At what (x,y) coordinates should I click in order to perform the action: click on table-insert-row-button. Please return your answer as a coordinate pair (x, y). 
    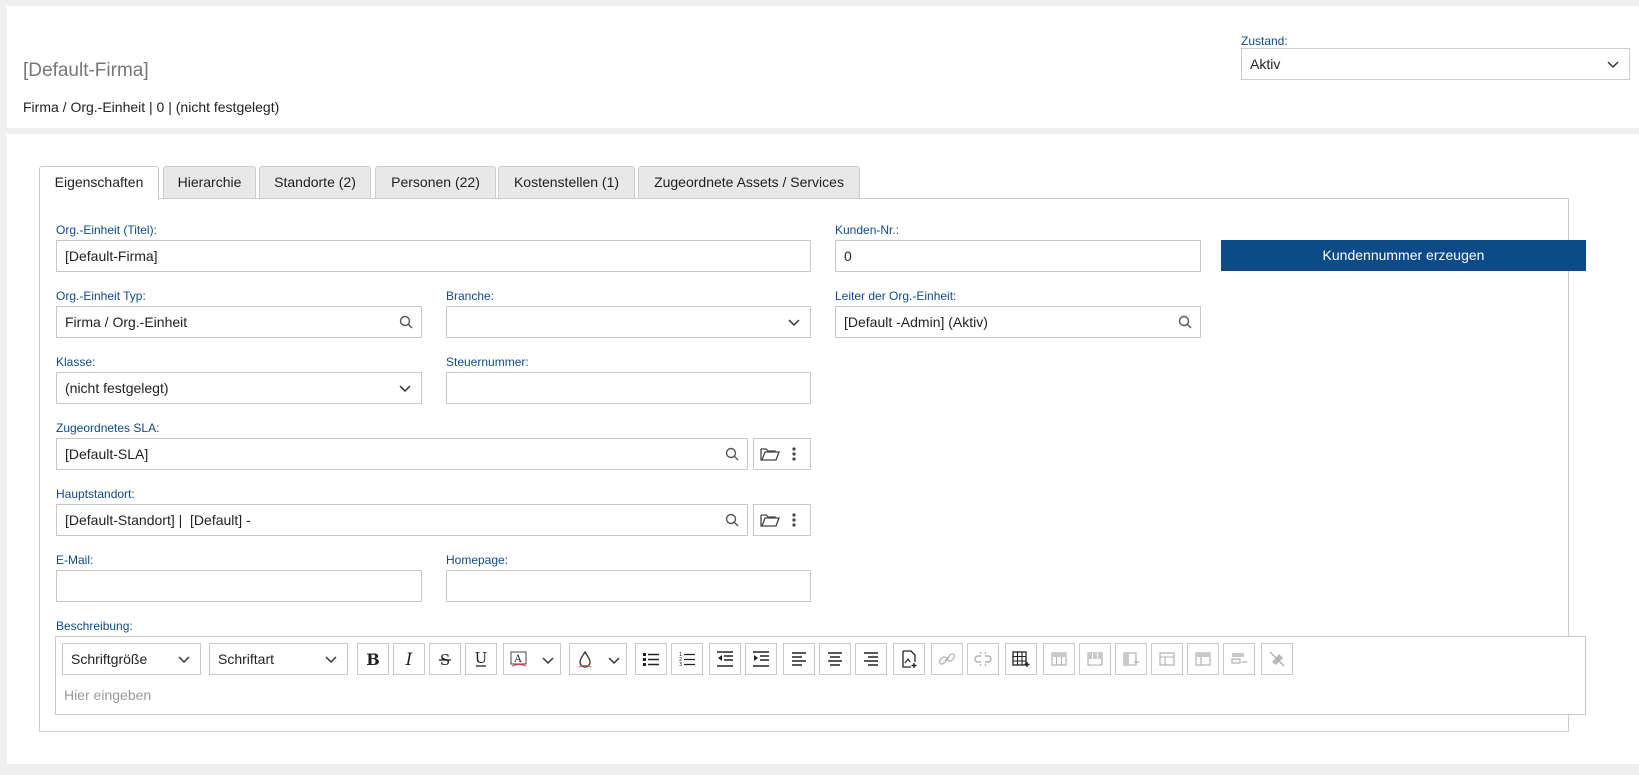
    Looking at the image, I should click on (1059, 659).